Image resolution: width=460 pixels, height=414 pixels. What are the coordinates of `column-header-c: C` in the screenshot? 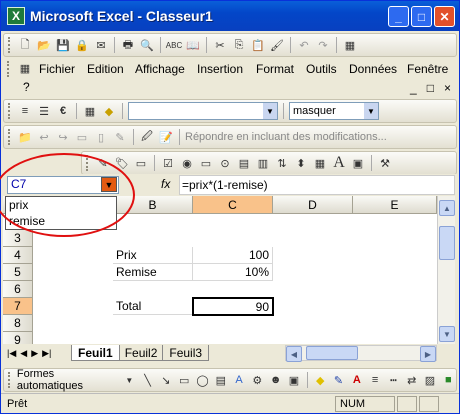 It's located at (233, 205).